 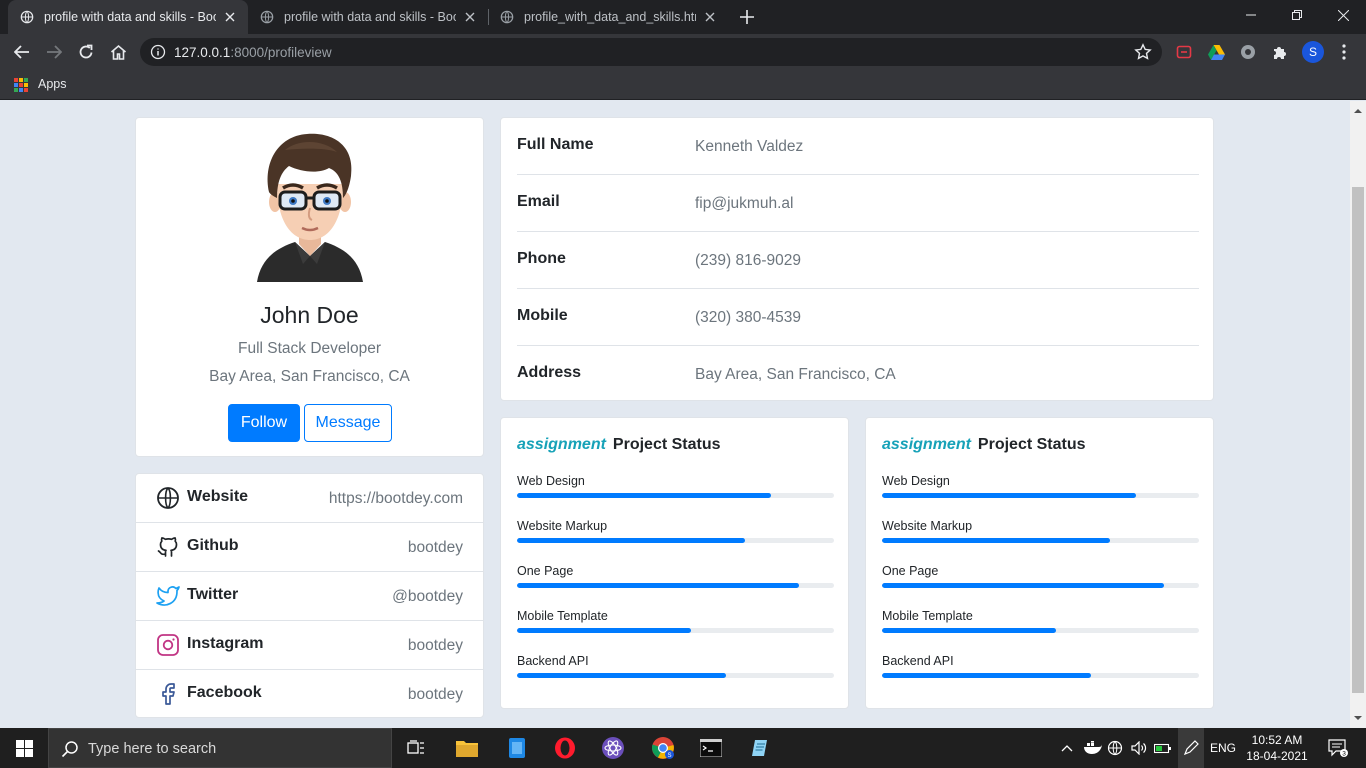 What do you see at coordinates (608, 17) in the screenshot?
I see `tab-3: profile_with_data_and_skills.html` at bounding box center [608, 17].